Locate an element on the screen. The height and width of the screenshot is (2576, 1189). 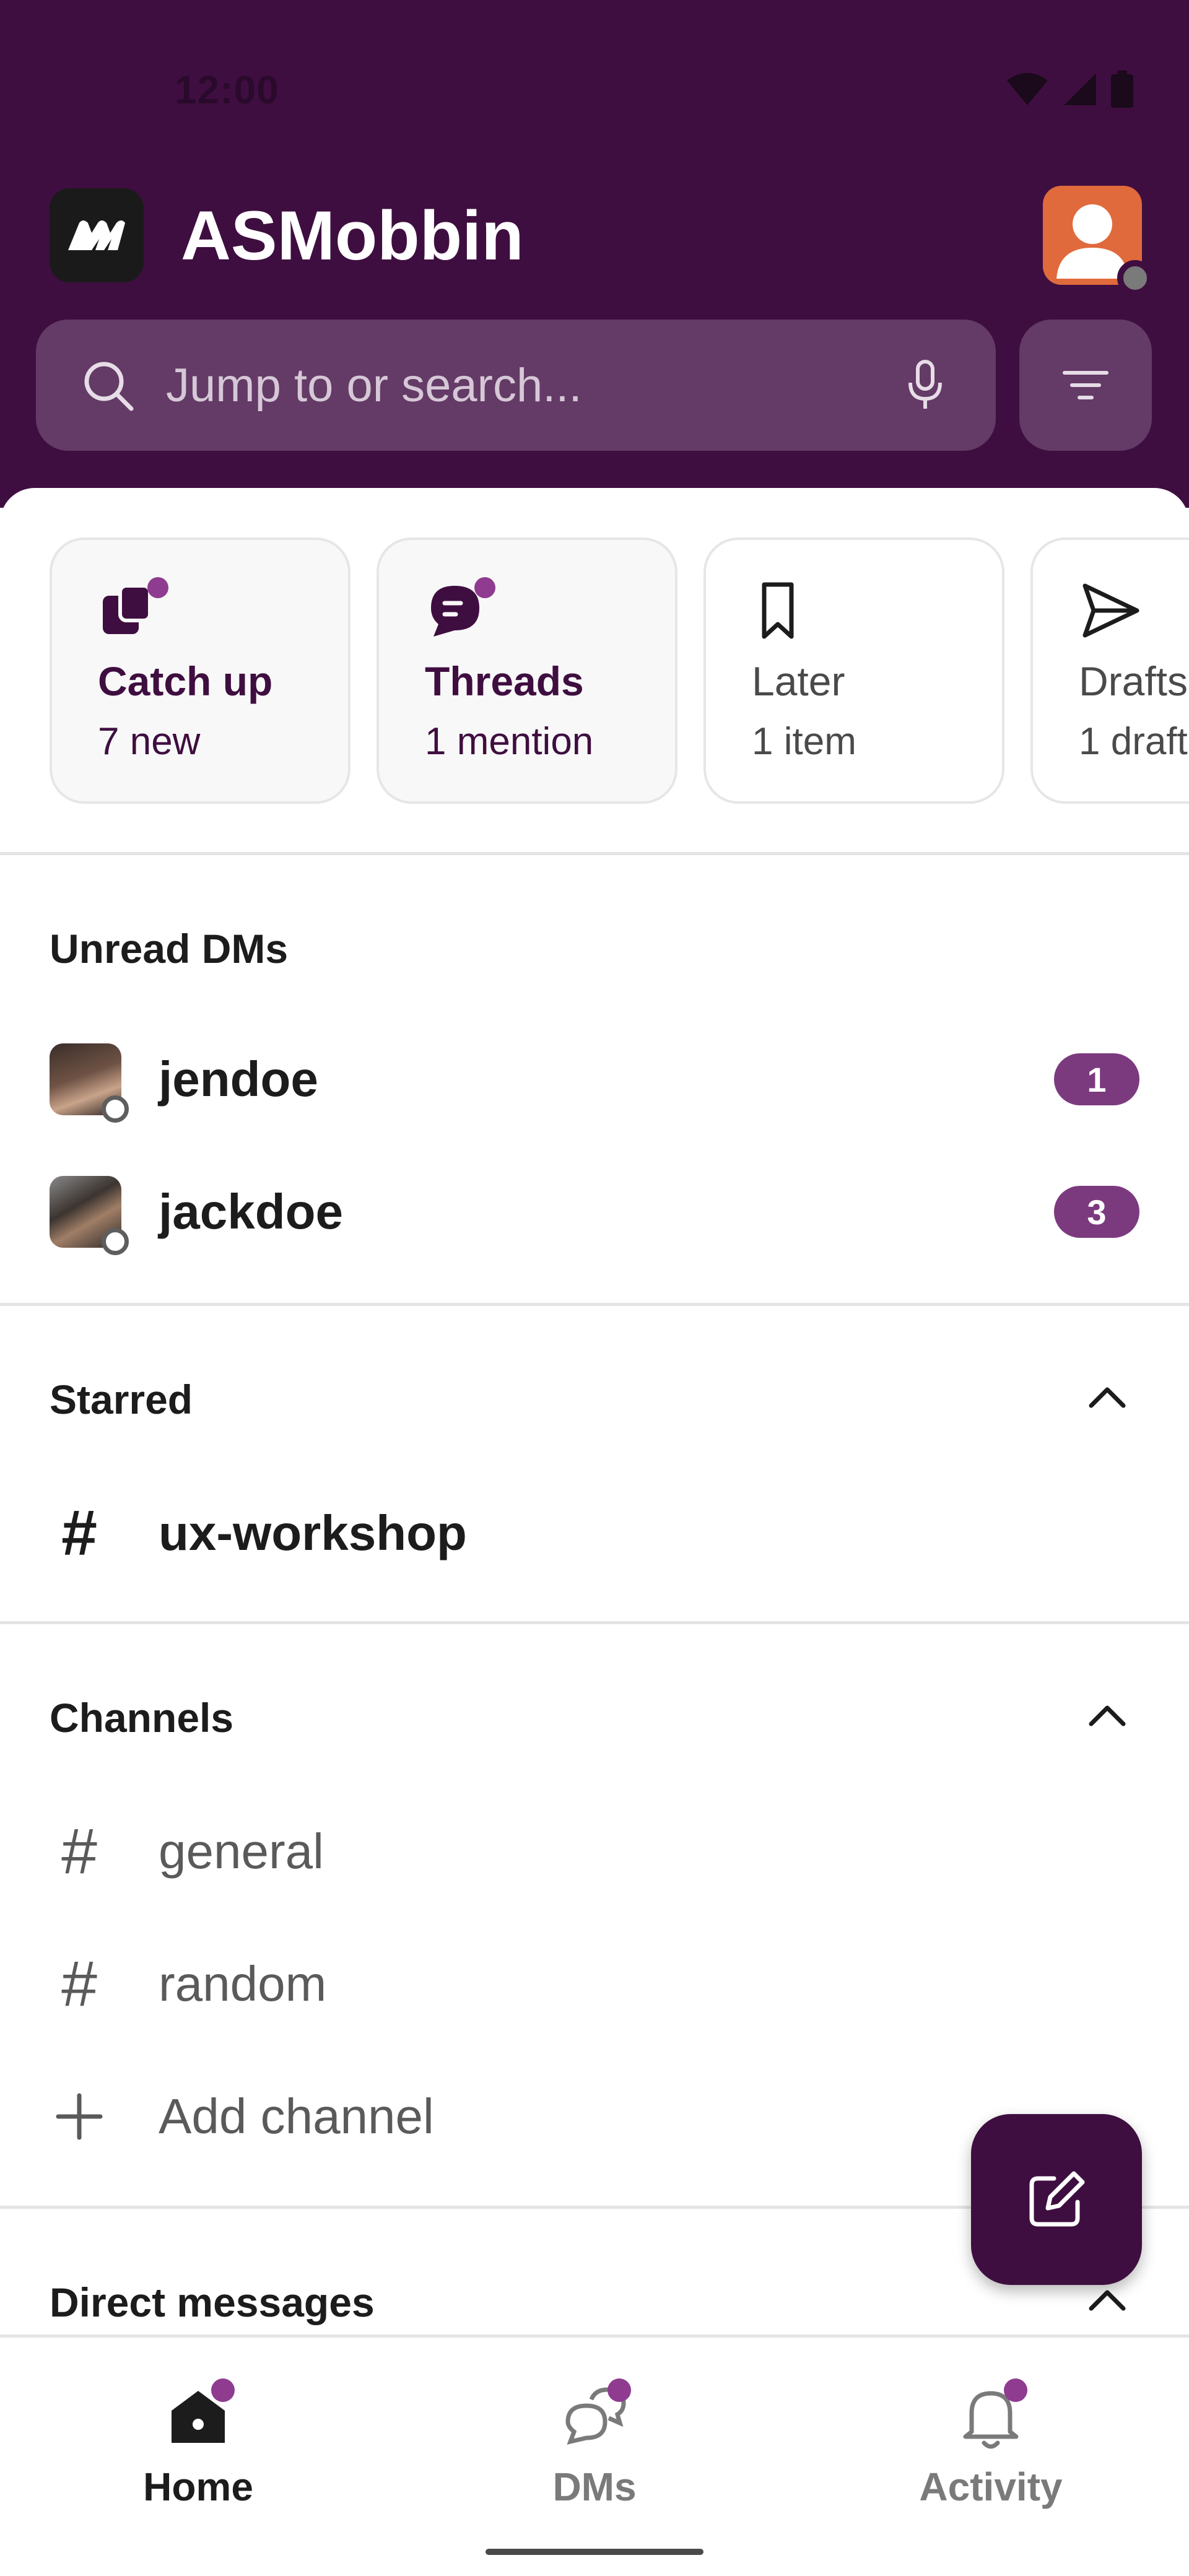
compose-button is located at coordinates (1056, 2199).